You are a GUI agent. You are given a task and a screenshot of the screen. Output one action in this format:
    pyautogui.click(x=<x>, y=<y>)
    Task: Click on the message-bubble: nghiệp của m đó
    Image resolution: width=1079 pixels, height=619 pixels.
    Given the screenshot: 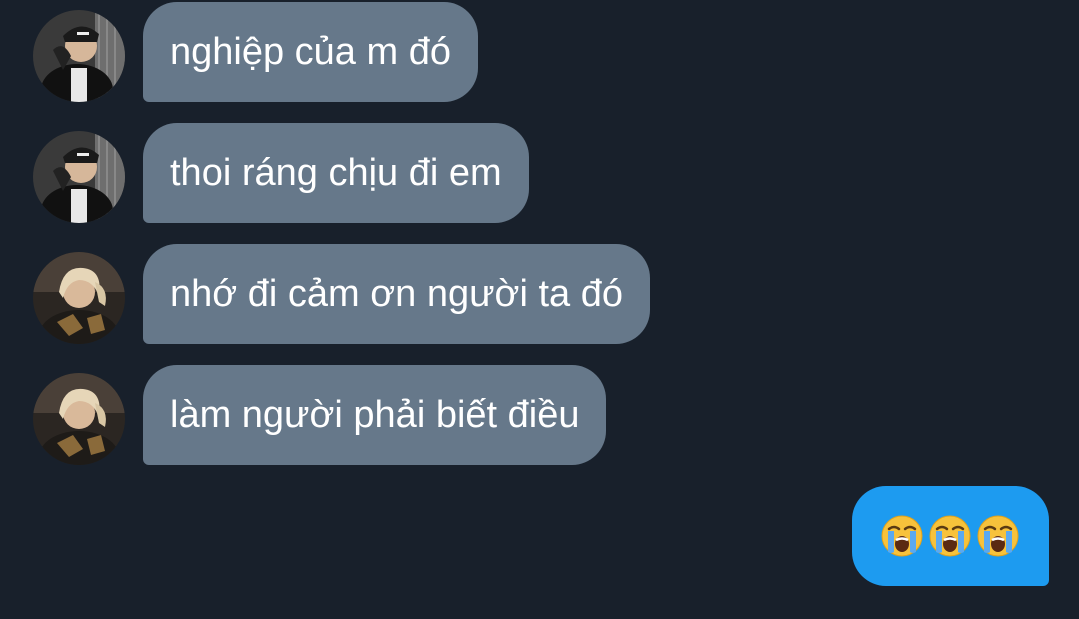 What is the action you would take?
    pyautogui.click(x=310, y=52)
    